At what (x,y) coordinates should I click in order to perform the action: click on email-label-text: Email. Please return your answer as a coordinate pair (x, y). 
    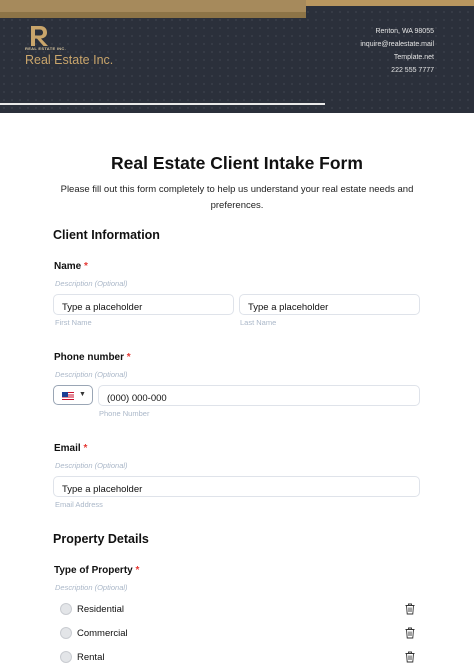
    Looking at the image, I should click on (67, 448).